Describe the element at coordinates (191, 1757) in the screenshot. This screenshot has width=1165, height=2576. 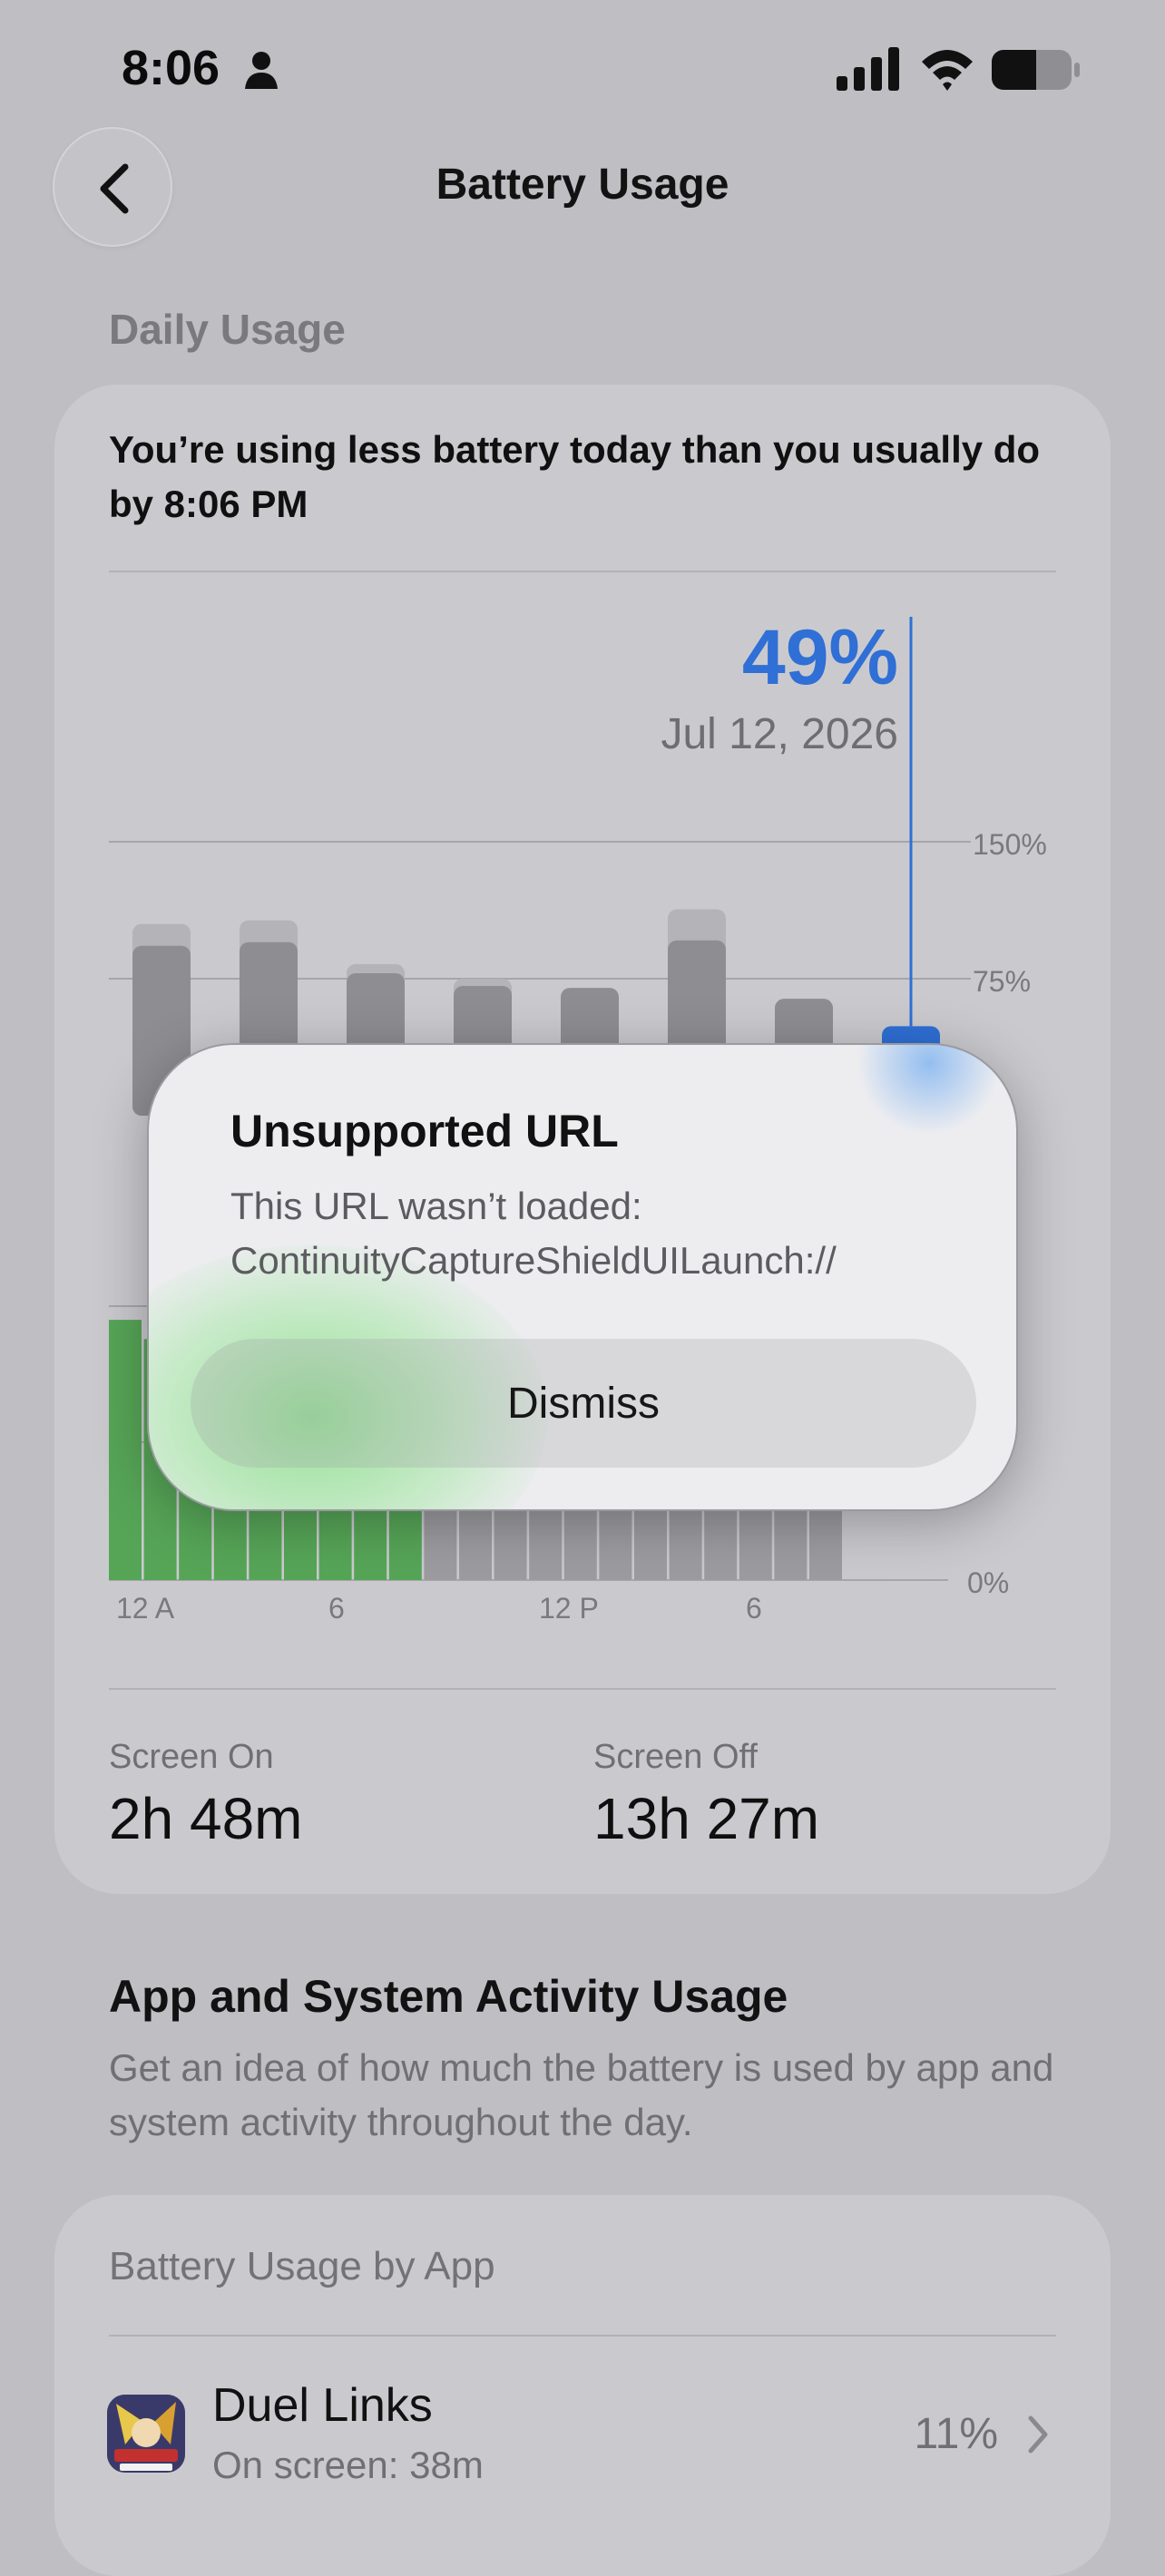
I see `screen-on-label: Screen On` at that location.